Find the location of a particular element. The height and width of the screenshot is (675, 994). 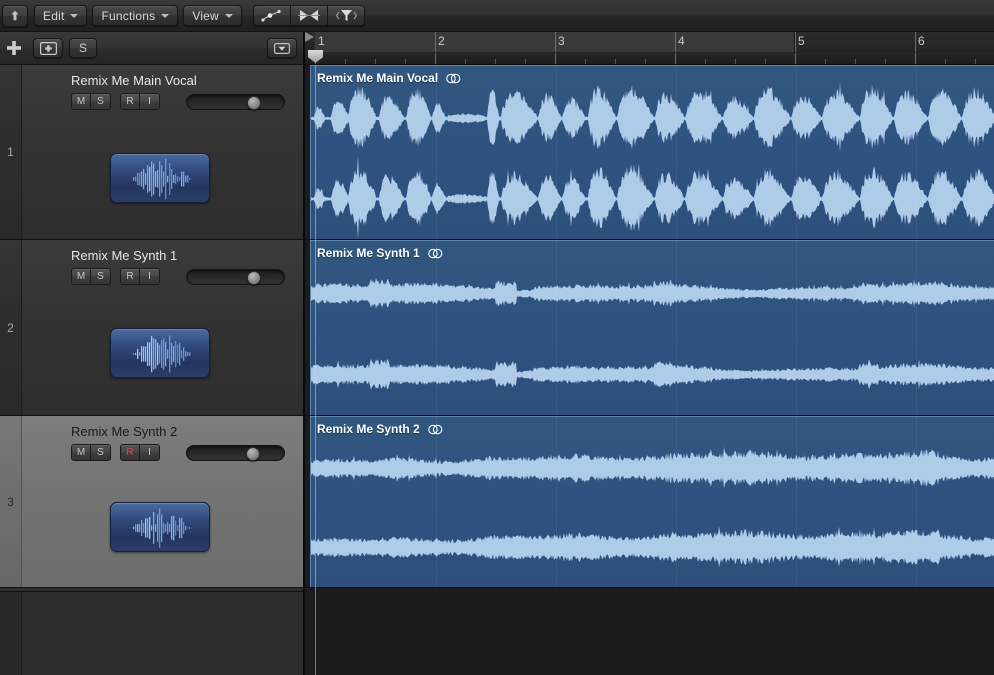

playhead-line is located at coordinates (315, 370).